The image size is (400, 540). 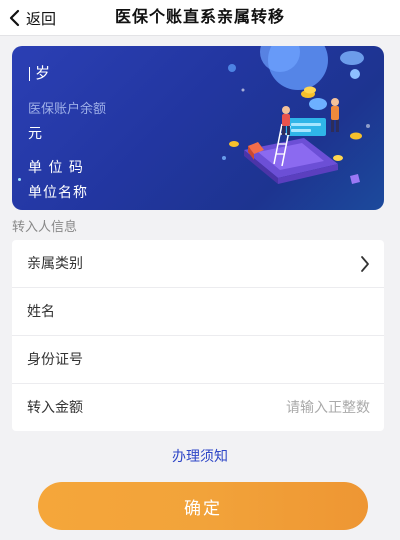 I want to click on amount-label: 转入金额, so click(x=55, y=408).